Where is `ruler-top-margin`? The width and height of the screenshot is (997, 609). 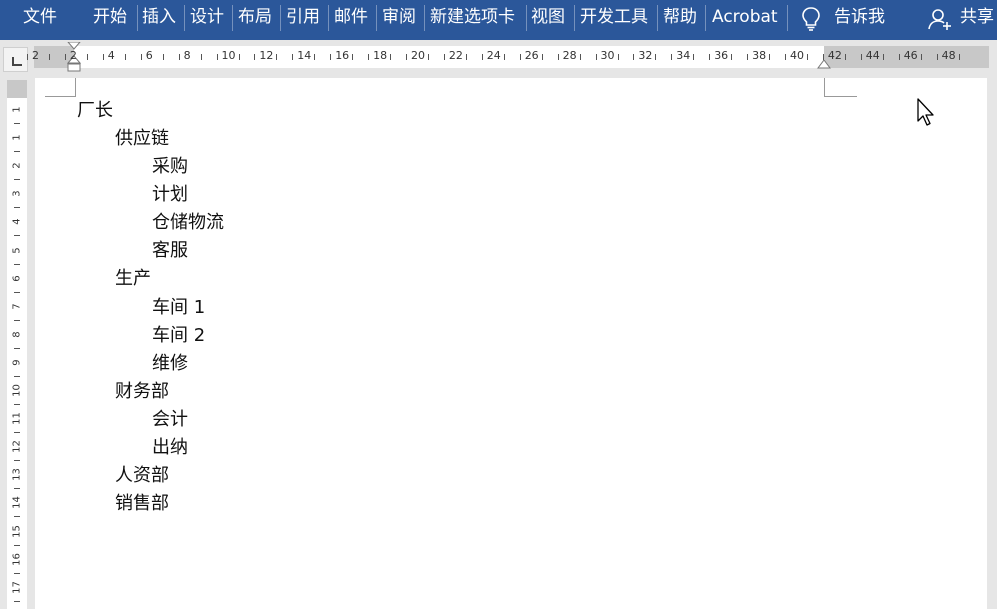
ruler-top-margin is located at coordinates (17, 89).